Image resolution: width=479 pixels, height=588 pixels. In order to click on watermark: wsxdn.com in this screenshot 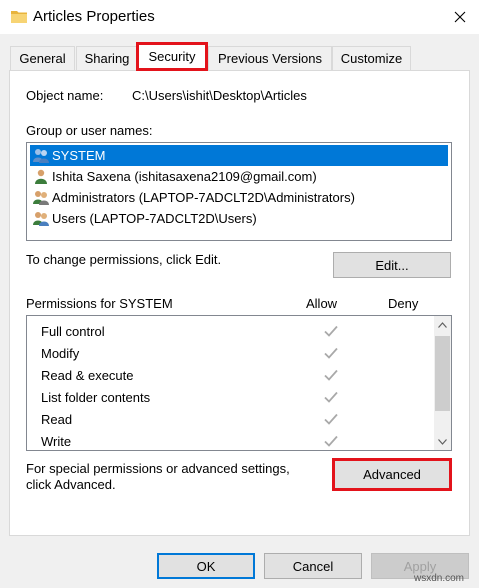, I will do `click(439, 578)`.